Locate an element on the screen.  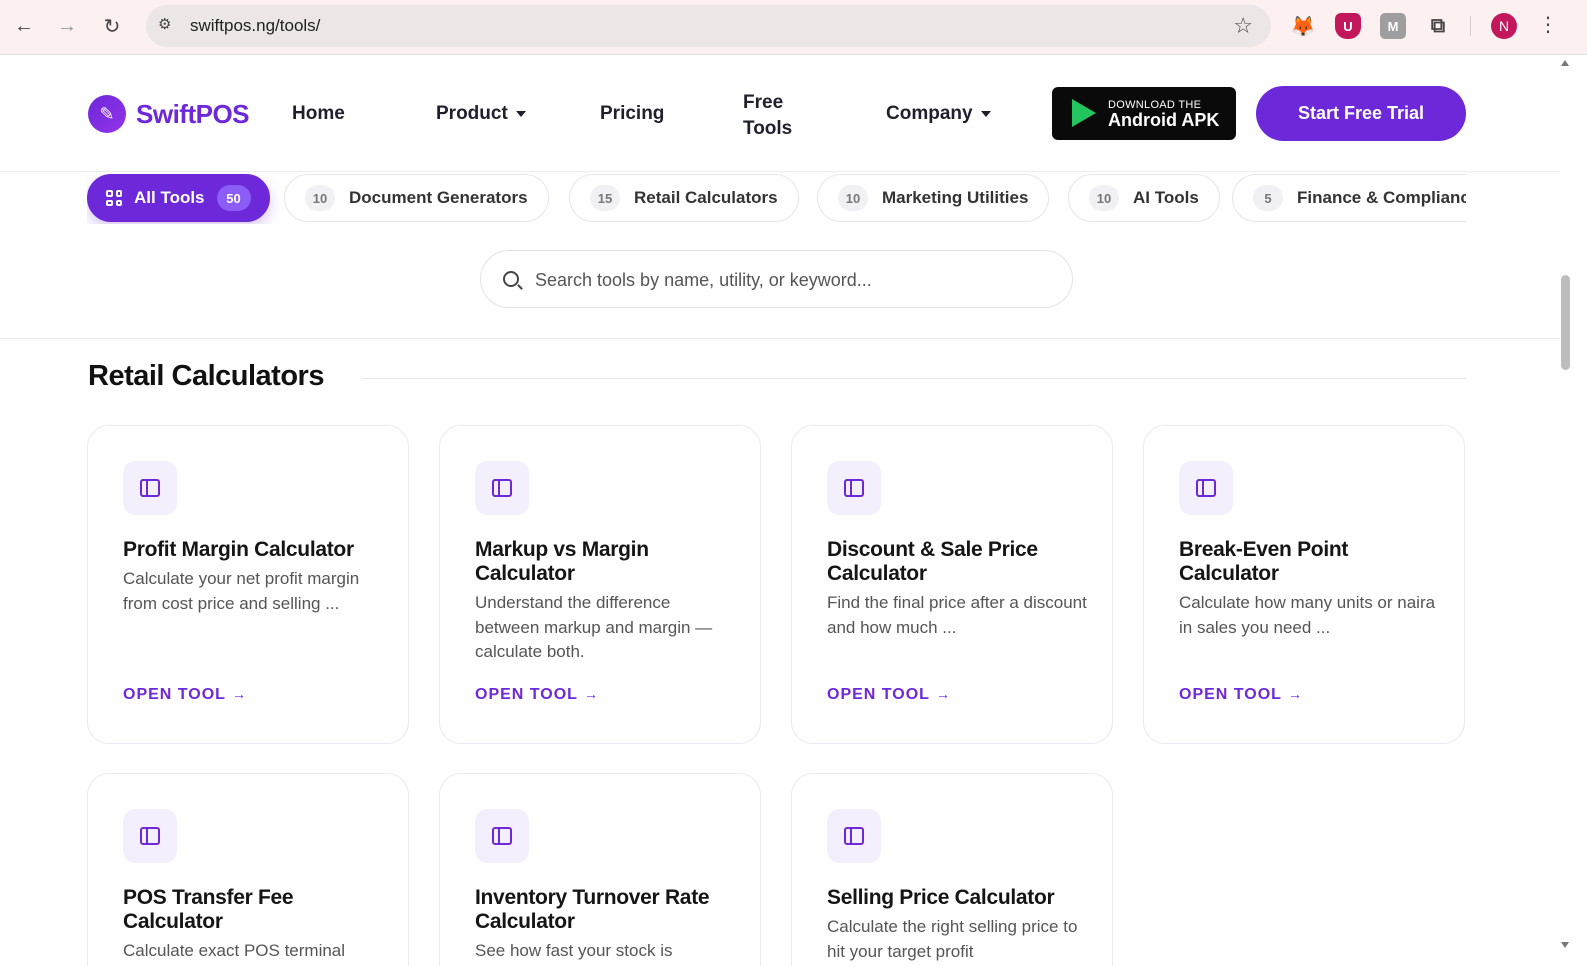
back-arrow-icon: ← is located at coordinates (24, 26).